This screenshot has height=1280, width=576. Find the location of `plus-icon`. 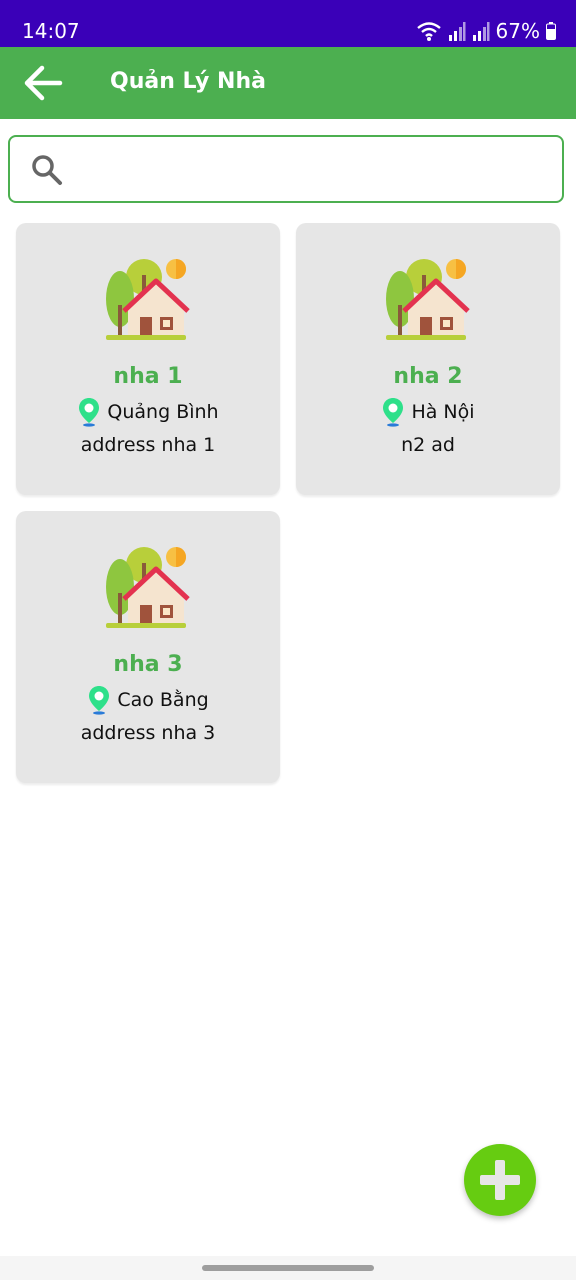

plus-icon is located at coordinates (500, 1180).